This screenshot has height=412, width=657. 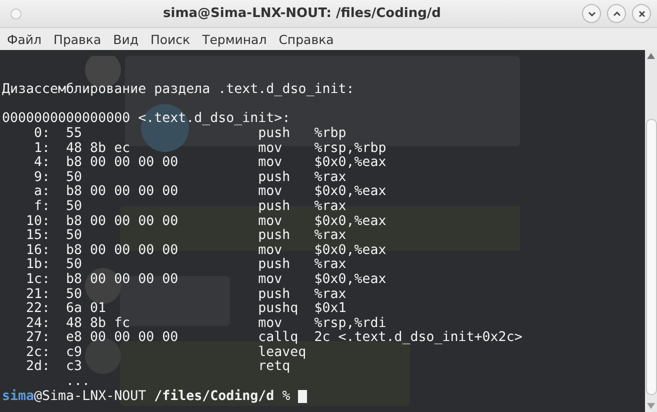 I want to click on instruction-operands: 2c <.text.d_dso_init+0x2c>, so click(x=418, y=338).